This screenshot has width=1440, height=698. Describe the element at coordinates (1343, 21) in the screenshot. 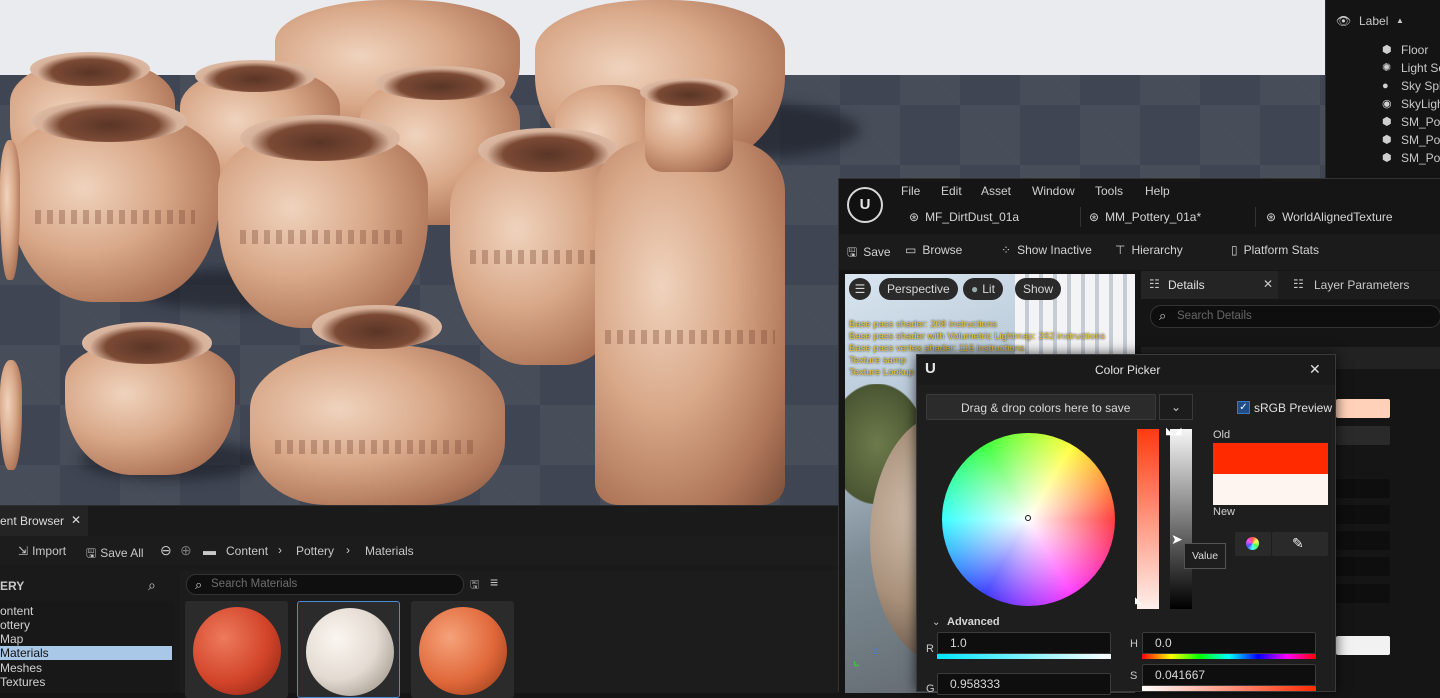

I see `eye-icon: 👁` at that location.